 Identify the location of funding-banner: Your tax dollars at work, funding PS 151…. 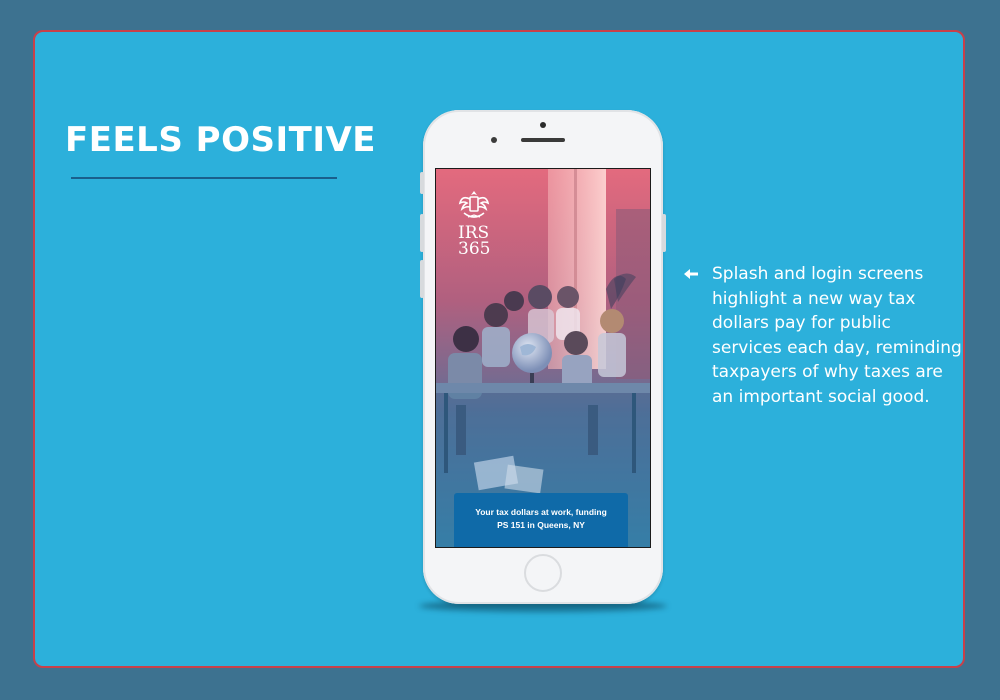
(541, 520).